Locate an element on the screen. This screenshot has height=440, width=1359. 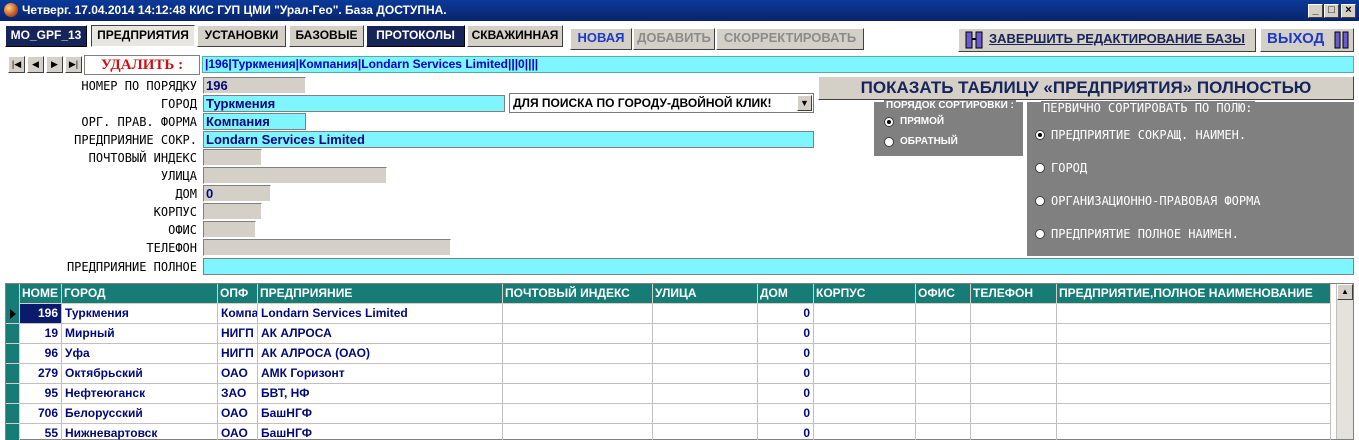
col-header-number: НОМЕ is located at coordinates (41, 294).